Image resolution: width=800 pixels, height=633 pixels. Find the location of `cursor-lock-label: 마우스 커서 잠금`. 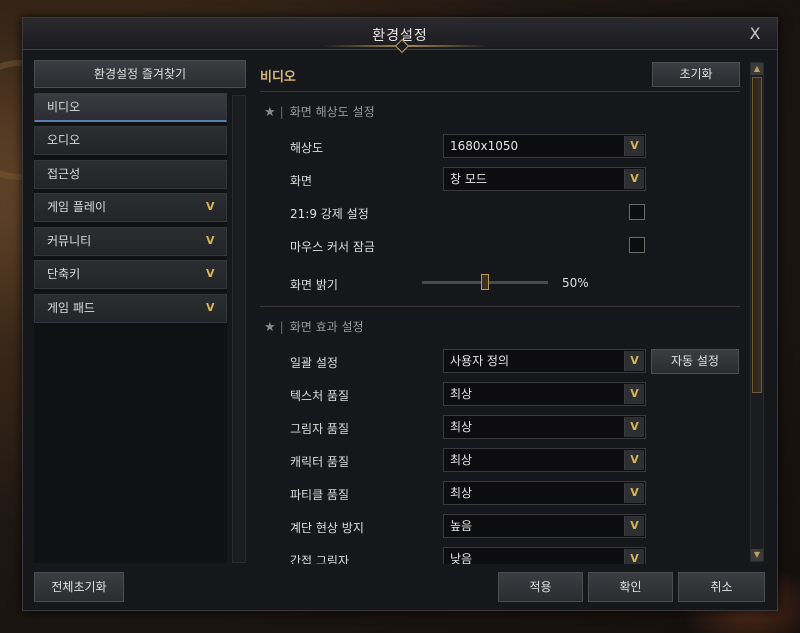

cursor-lock-label: 마우스 커서 잠금 is located at coordinates (332, 247).